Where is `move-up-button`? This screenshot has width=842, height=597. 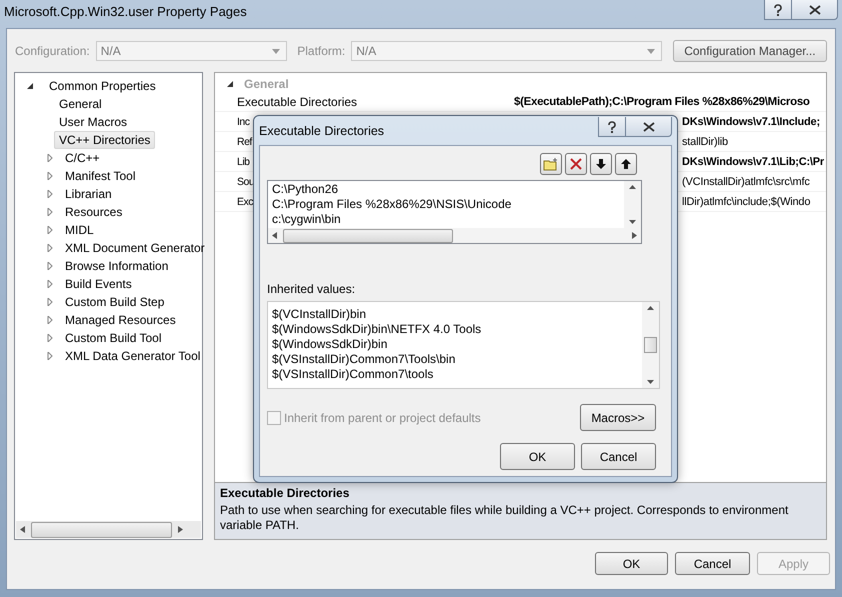 move-up-button is located at coordinates (626, 164).